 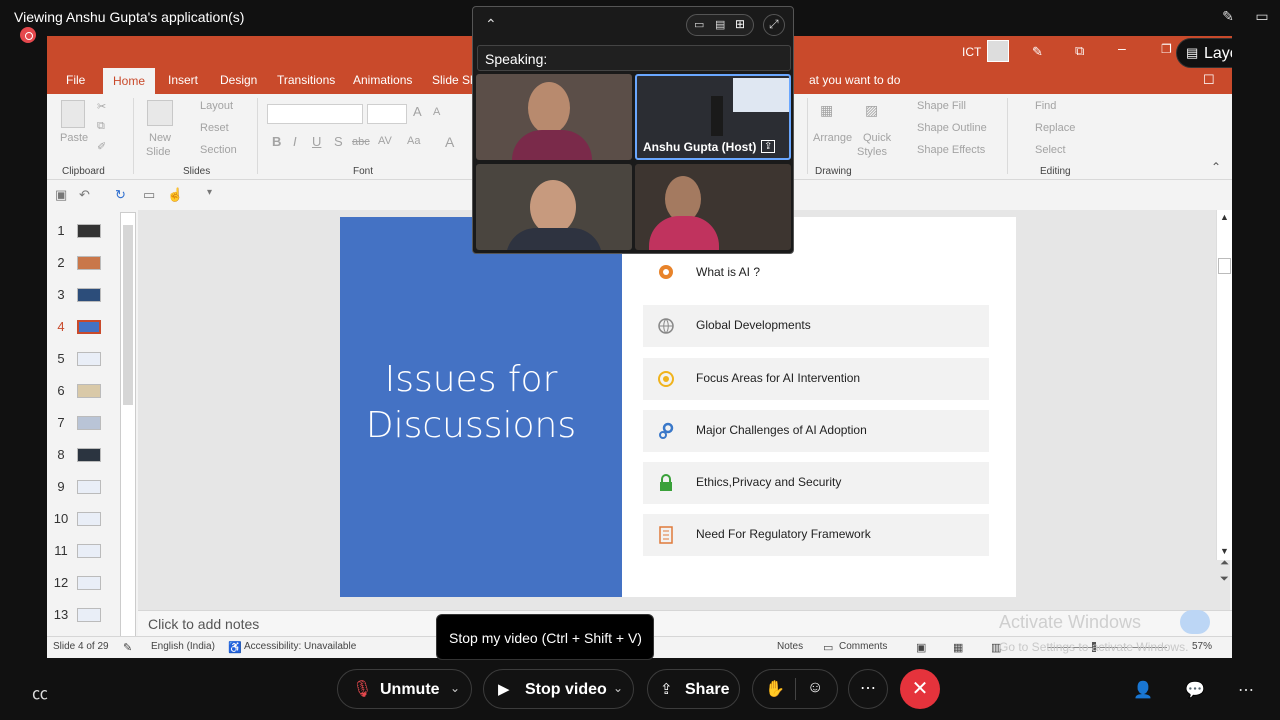 What do you see at coordinates (863, 646) in the screenshot?
I see `comments-button: Comments` at bounding box center [863, 646].